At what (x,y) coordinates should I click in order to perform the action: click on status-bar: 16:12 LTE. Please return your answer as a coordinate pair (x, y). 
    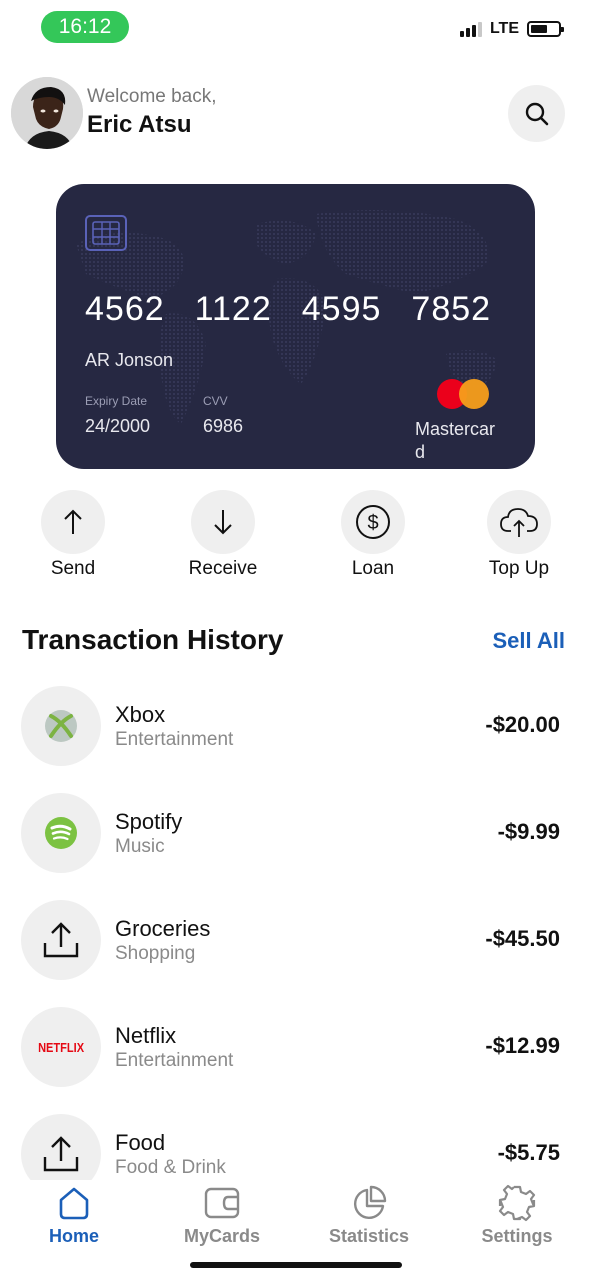
    Looking at the image, I should click on (295, 28).